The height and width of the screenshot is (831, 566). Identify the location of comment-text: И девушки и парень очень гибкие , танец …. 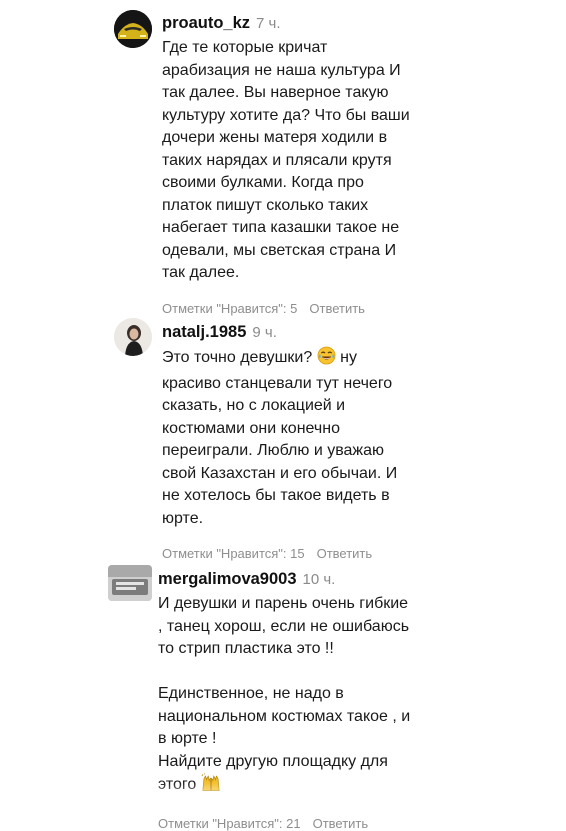
(293, 696).